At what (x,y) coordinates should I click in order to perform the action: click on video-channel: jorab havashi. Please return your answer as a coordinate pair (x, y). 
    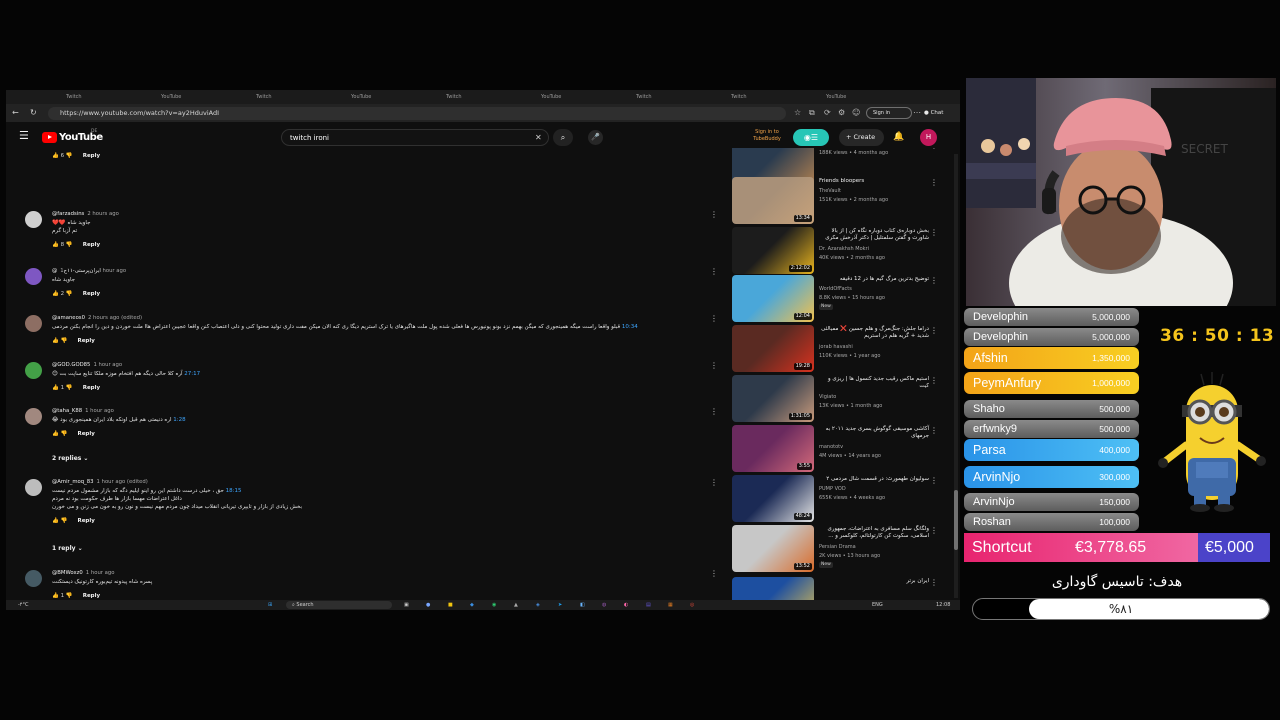
    Looking at the image, I should click on (836, 347).